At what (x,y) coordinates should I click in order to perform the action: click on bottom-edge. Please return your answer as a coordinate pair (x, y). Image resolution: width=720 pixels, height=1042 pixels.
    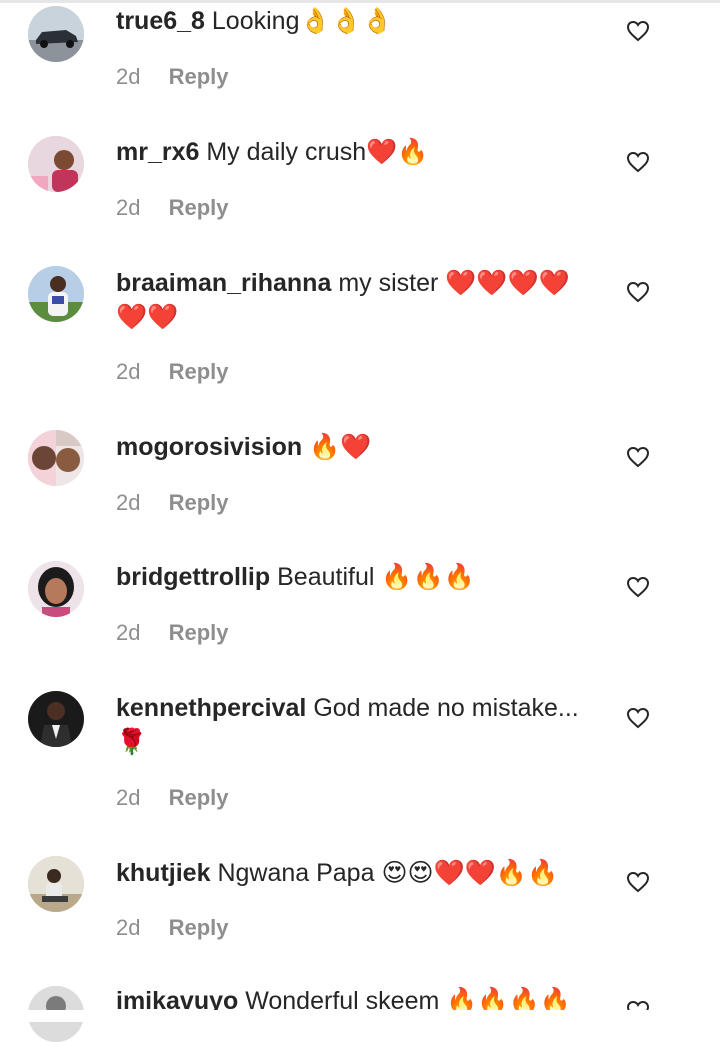
    Looking at the image, I should click on (360, 1016).